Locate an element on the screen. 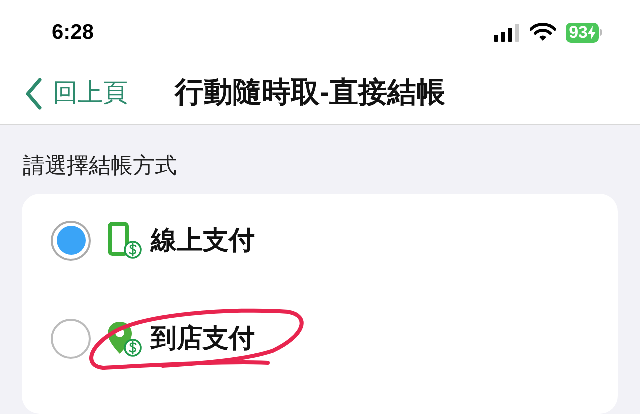  battery-percent: 93 is located at coordinates (578, 32).